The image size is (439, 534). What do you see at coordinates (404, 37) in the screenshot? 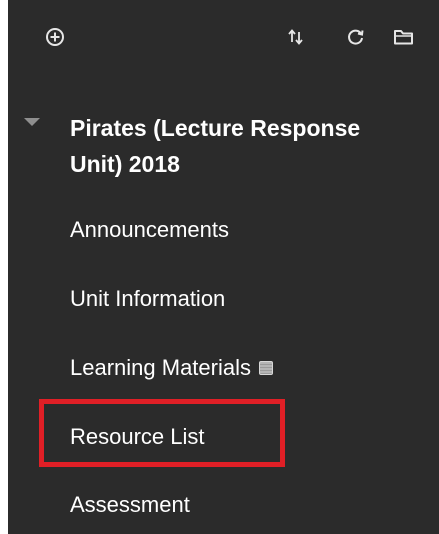
I see `folder-icon` at bounding box center [404, 37].